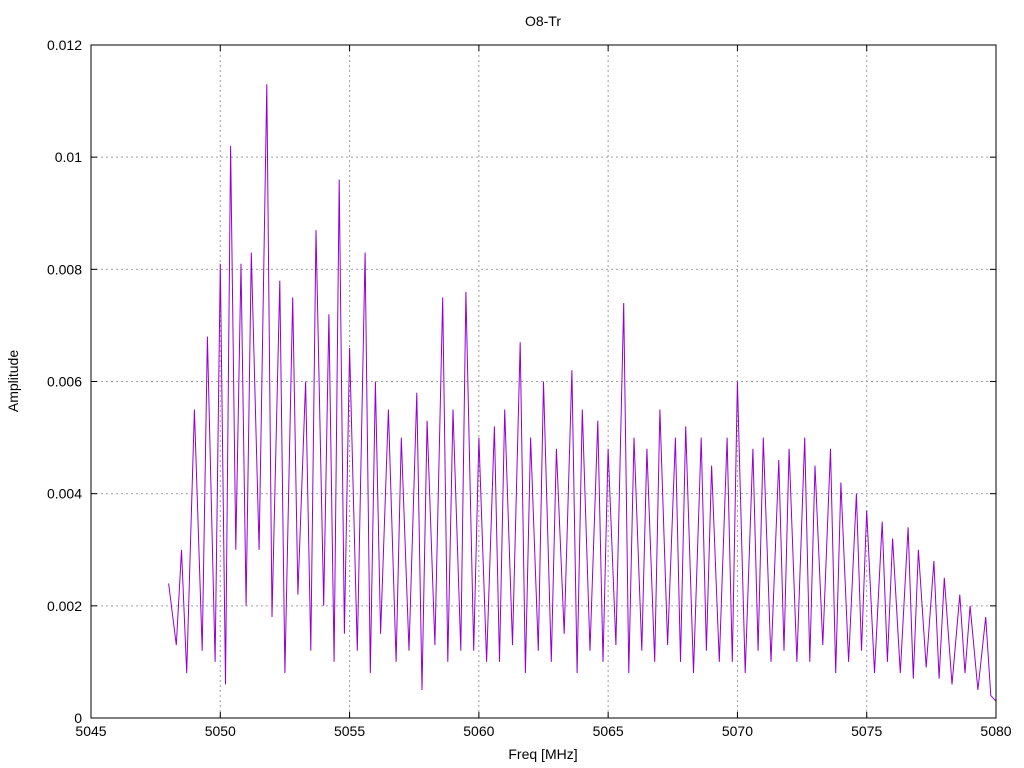 This screenshot has width=1024, height=768. Describe the element at coordinates (608, 731) in the screenshot. I see `x-tick-label: 5065` at that location.